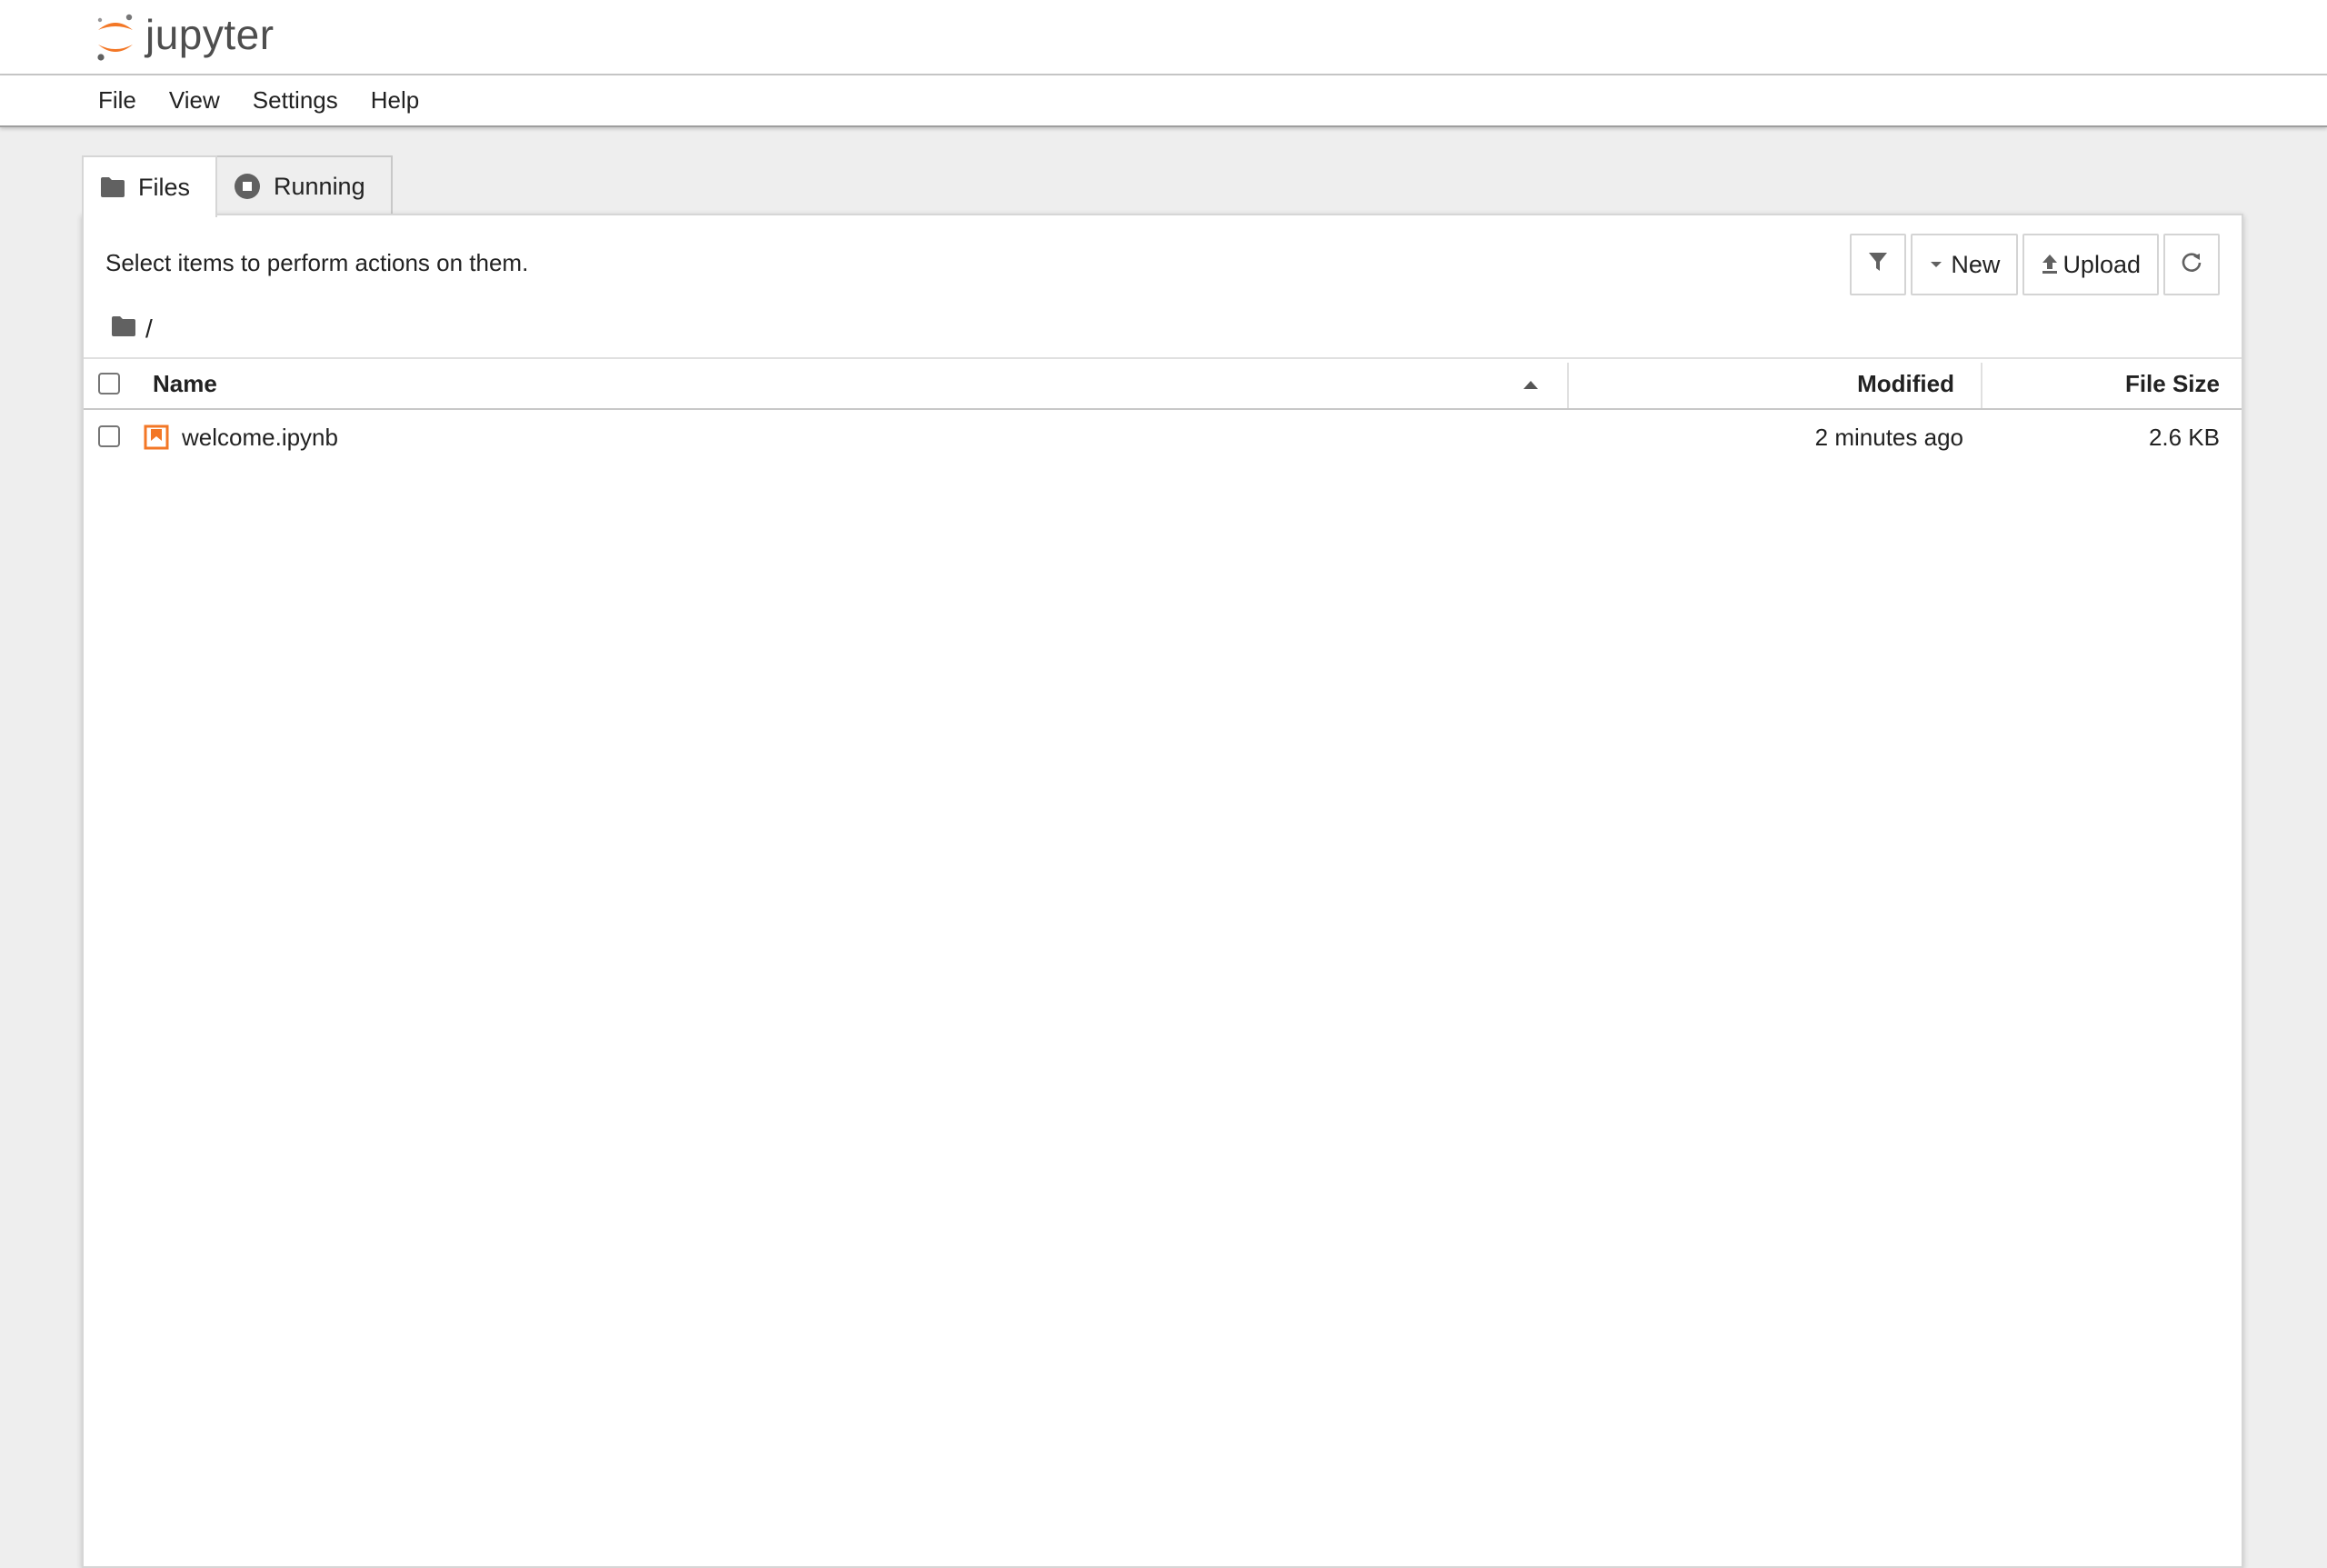 The width and height of the screenshot is (2327, 1568). What do you see at coordinates (1163, 101) in the screenshot?
I see `menu-bar: File View Settings Help` at bounding box center [1163, 101].